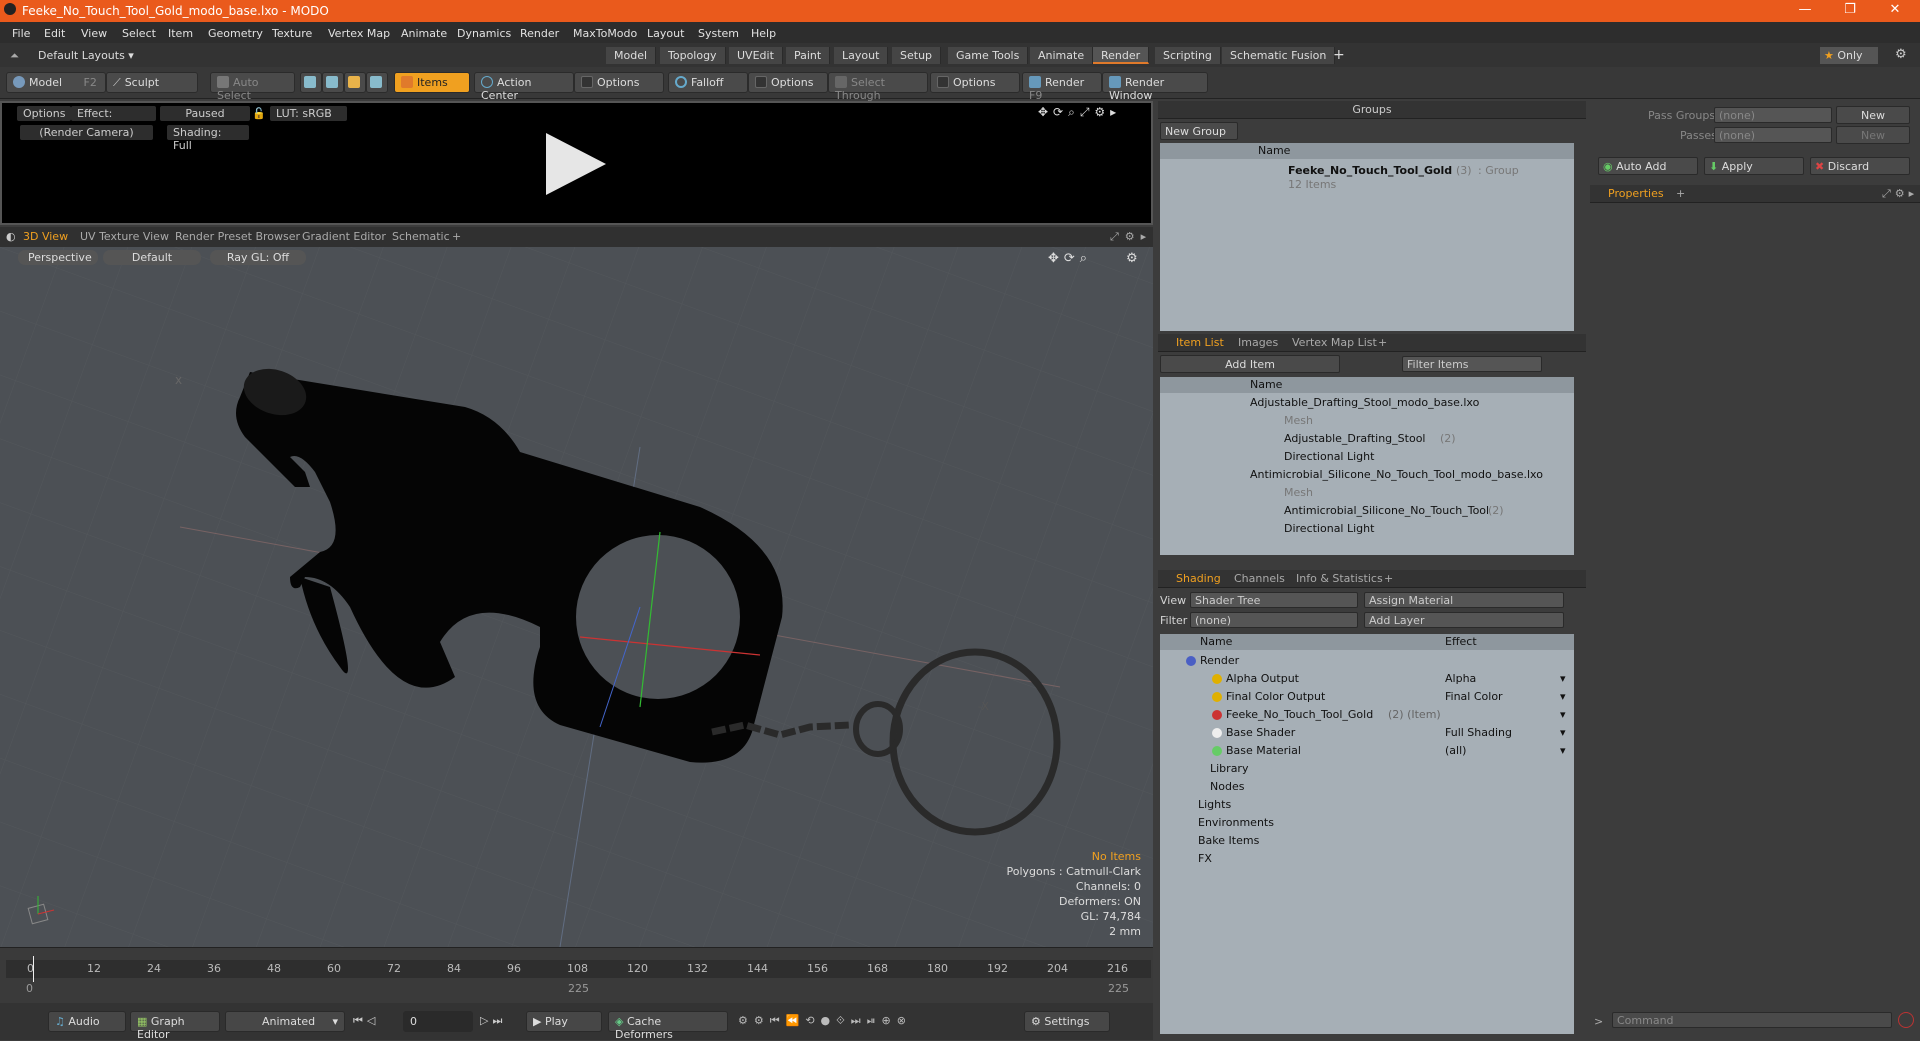  What do you see at coordinates (208, 138) in the screenshot?
I see `shading-dropdown: Shading: Full` at bounding box center [208, 138].